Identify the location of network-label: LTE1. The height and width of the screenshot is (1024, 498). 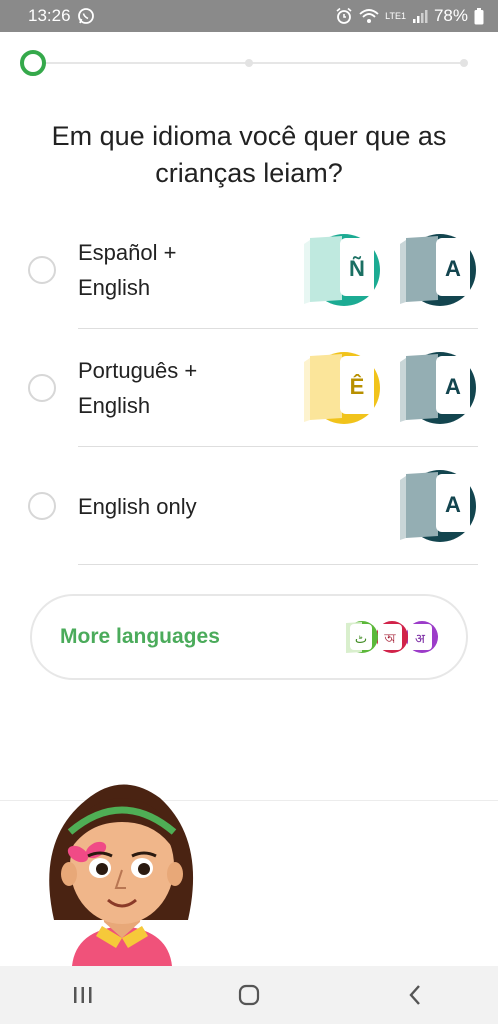
(395, 16).